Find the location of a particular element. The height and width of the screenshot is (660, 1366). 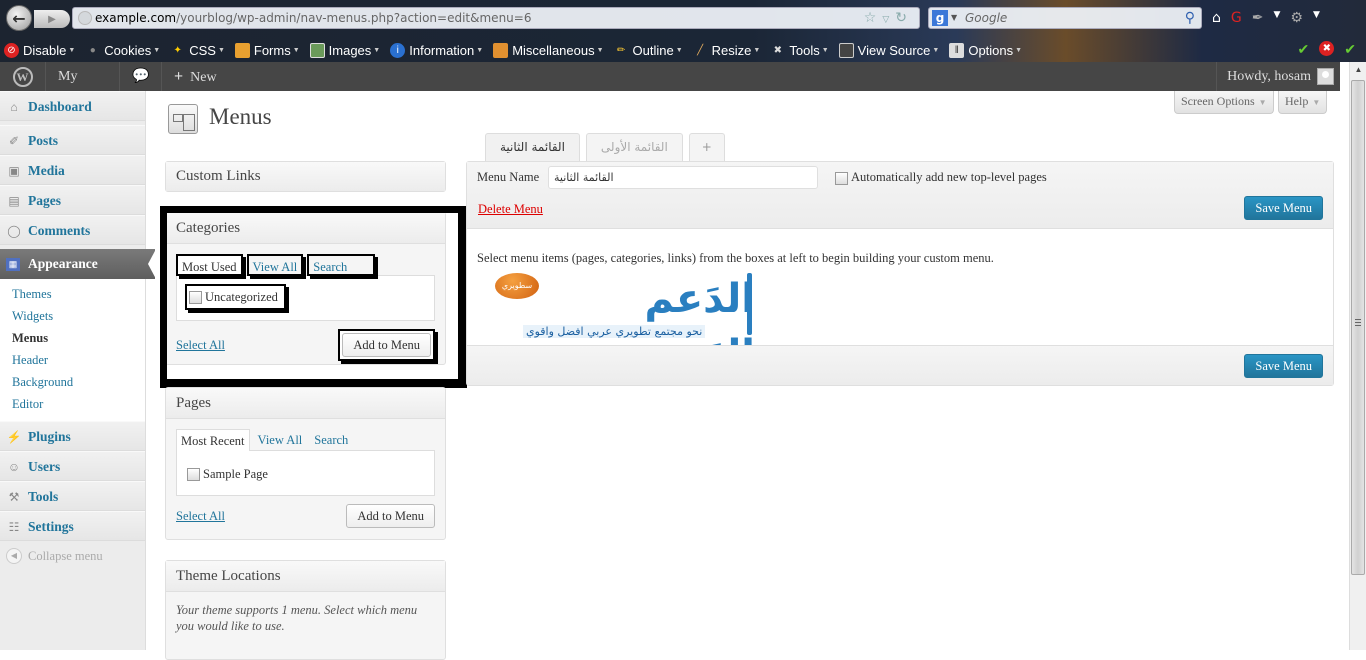

sidebar-item-settings: ☷ Settings is located at coordinates (72, 526).